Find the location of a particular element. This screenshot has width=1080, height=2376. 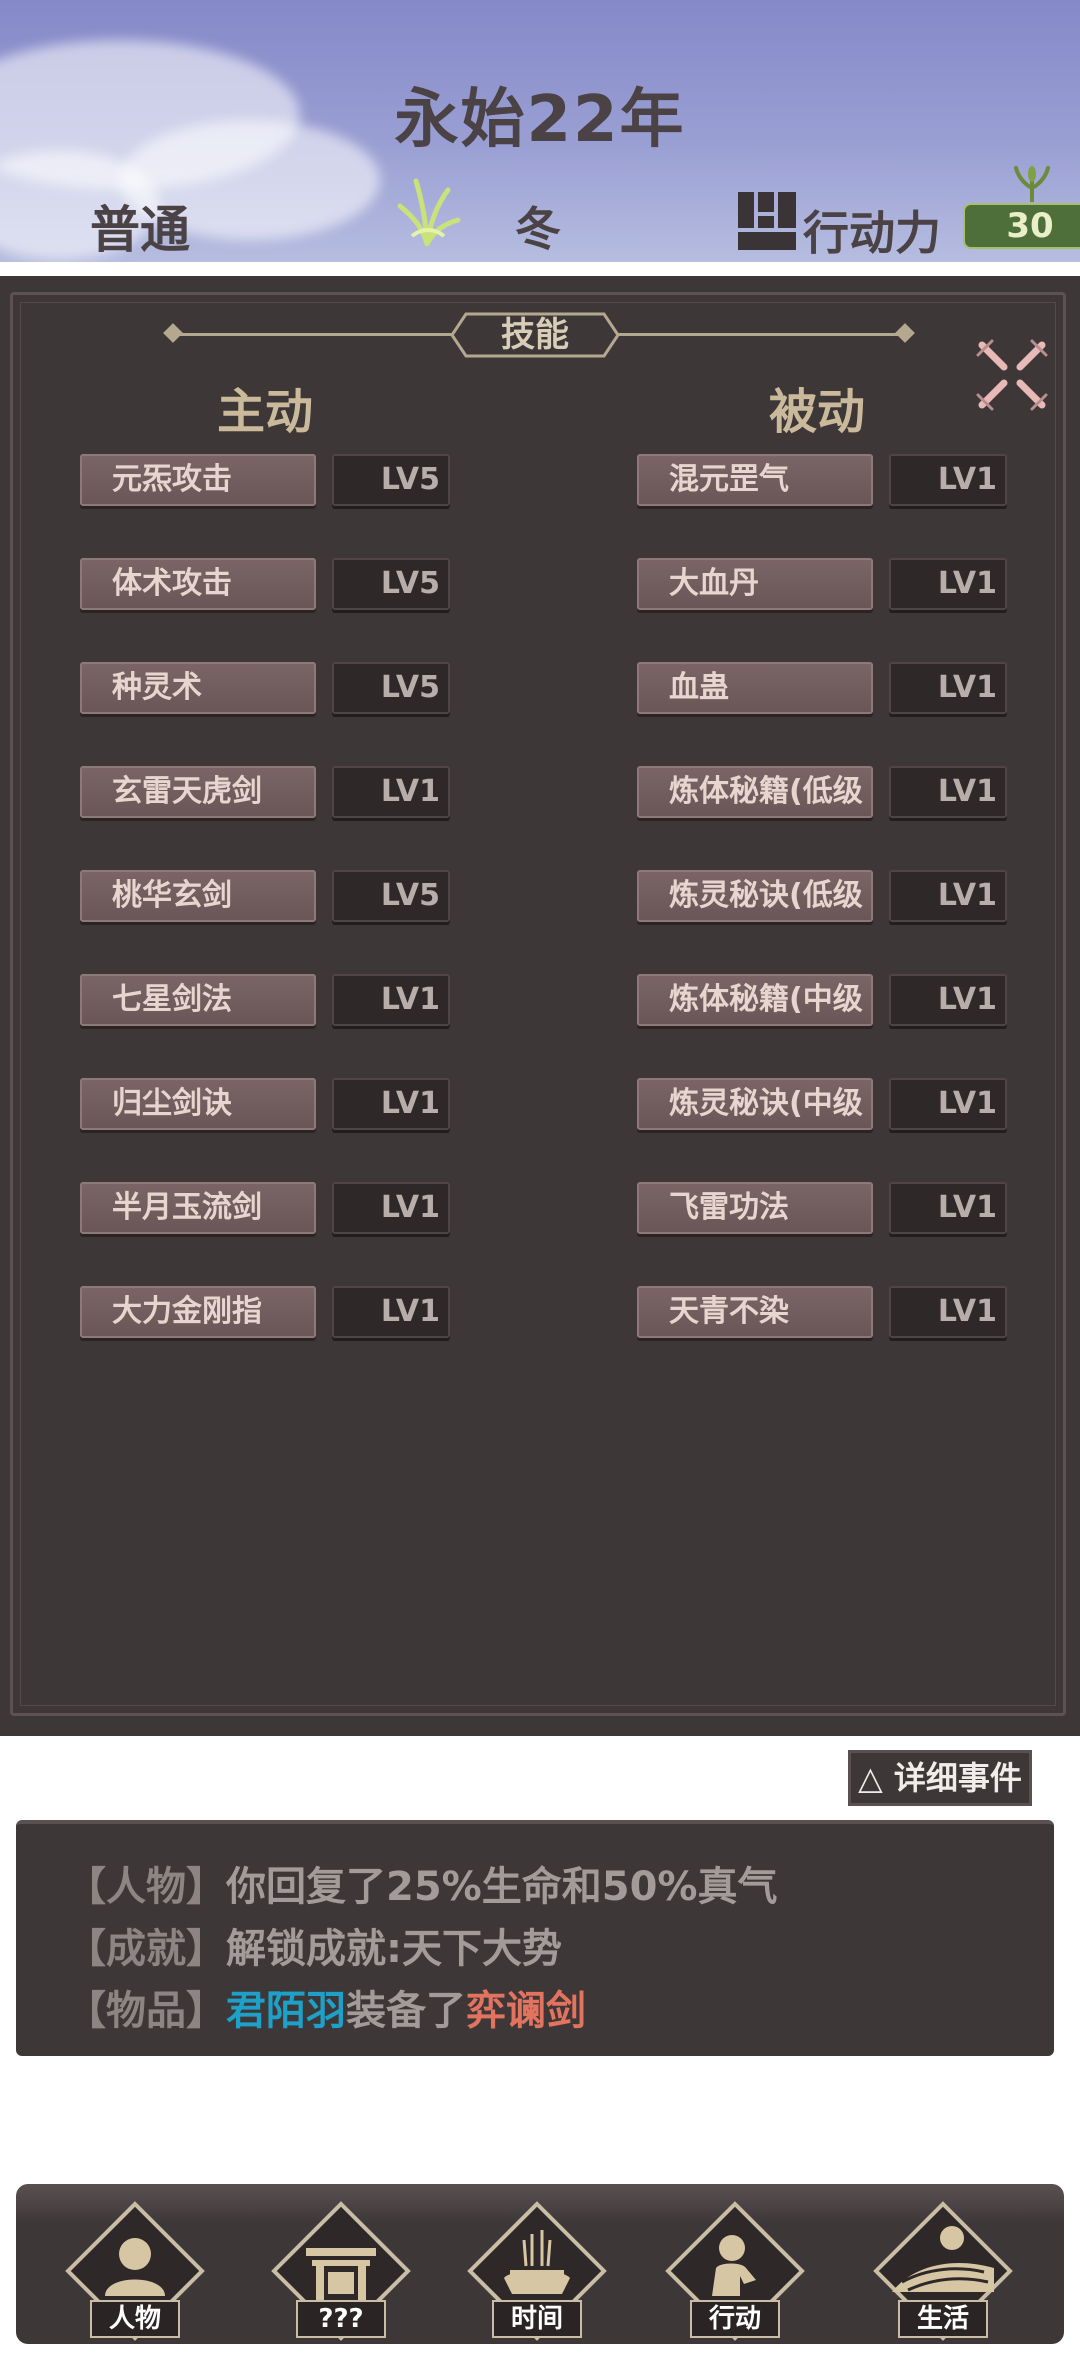

event-line: 【成就】解锁成就:天下大势 is located at coordinates (314, 1945).